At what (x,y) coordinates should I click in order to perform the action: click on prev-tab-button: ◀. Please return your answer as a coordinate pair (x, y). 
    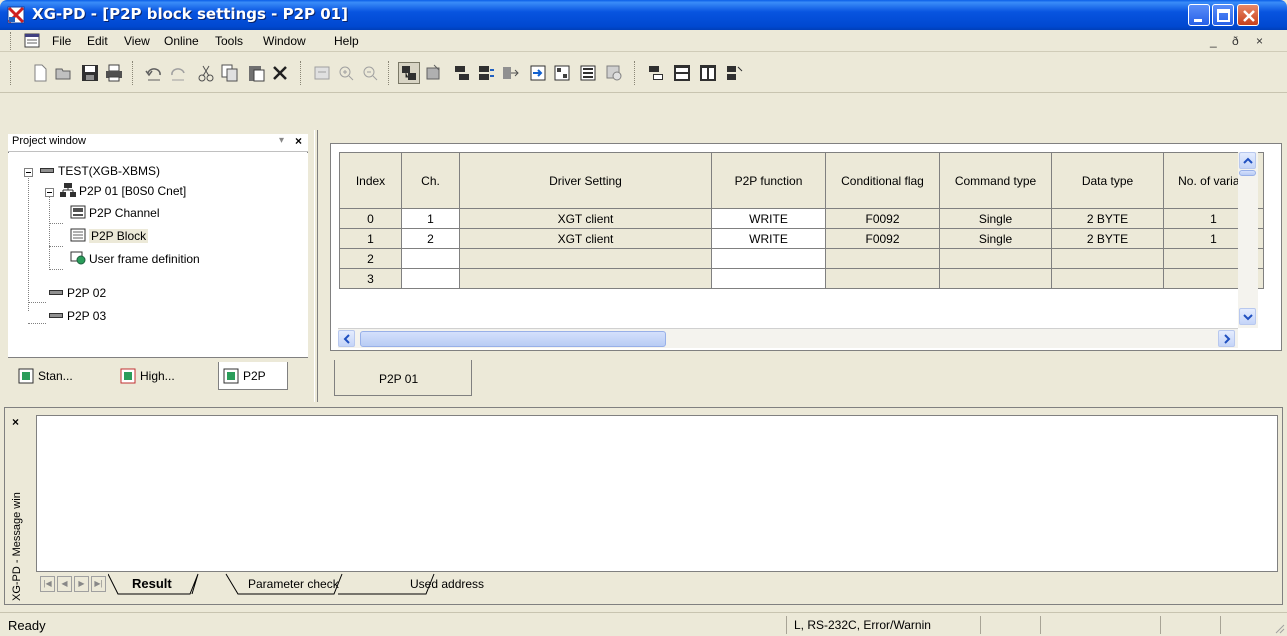
    Looking at the image, I should click on (64, 584).